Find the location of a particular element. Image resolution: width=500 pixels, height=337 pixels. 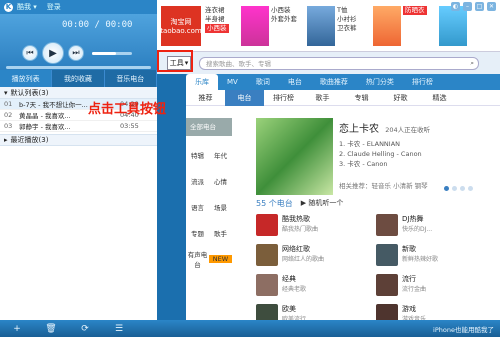

tab-charts: 排行榜 is located at coordinates (422, 82).